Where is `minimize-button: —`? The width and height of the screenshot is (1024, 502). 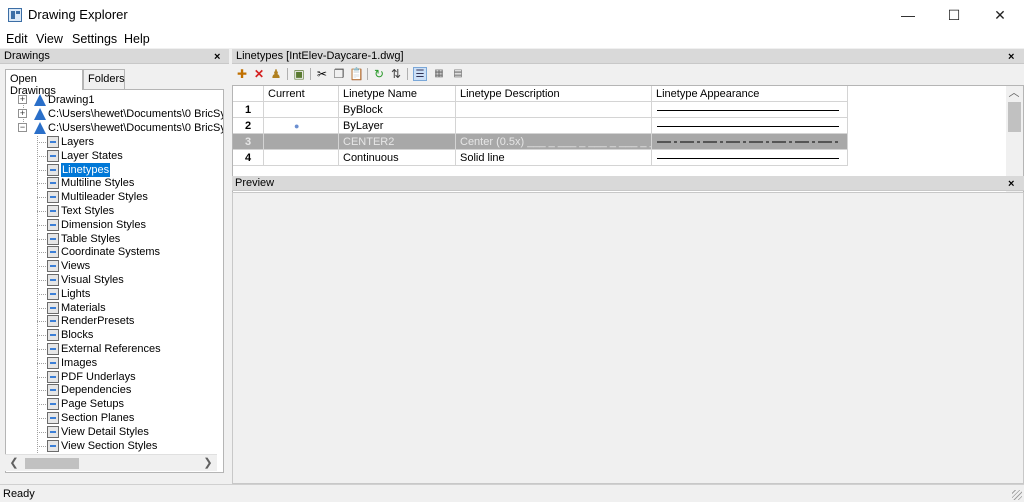 minimize-button: — is located at coordinates (908, 15).